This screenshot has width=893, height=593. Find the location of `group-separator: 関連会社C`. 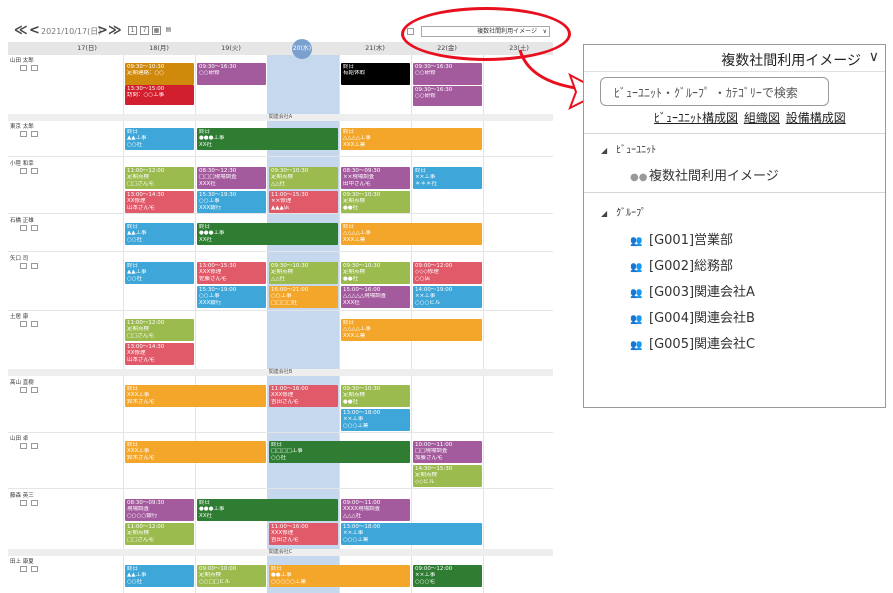

group-separator: 関連会社C is located at coordinates (280, 552).